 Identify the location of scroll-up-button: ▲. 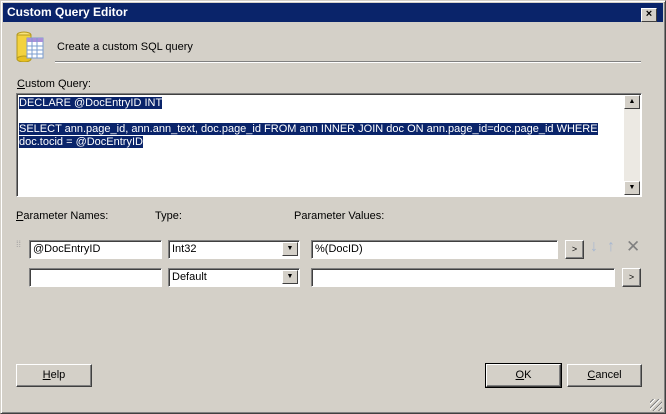
(632, 102).